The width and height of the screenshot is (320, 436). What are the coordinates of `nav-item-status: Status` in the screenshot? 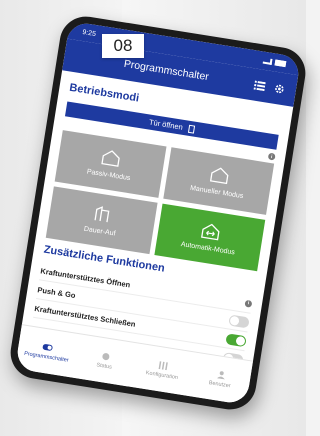 It's located at (105, 360).